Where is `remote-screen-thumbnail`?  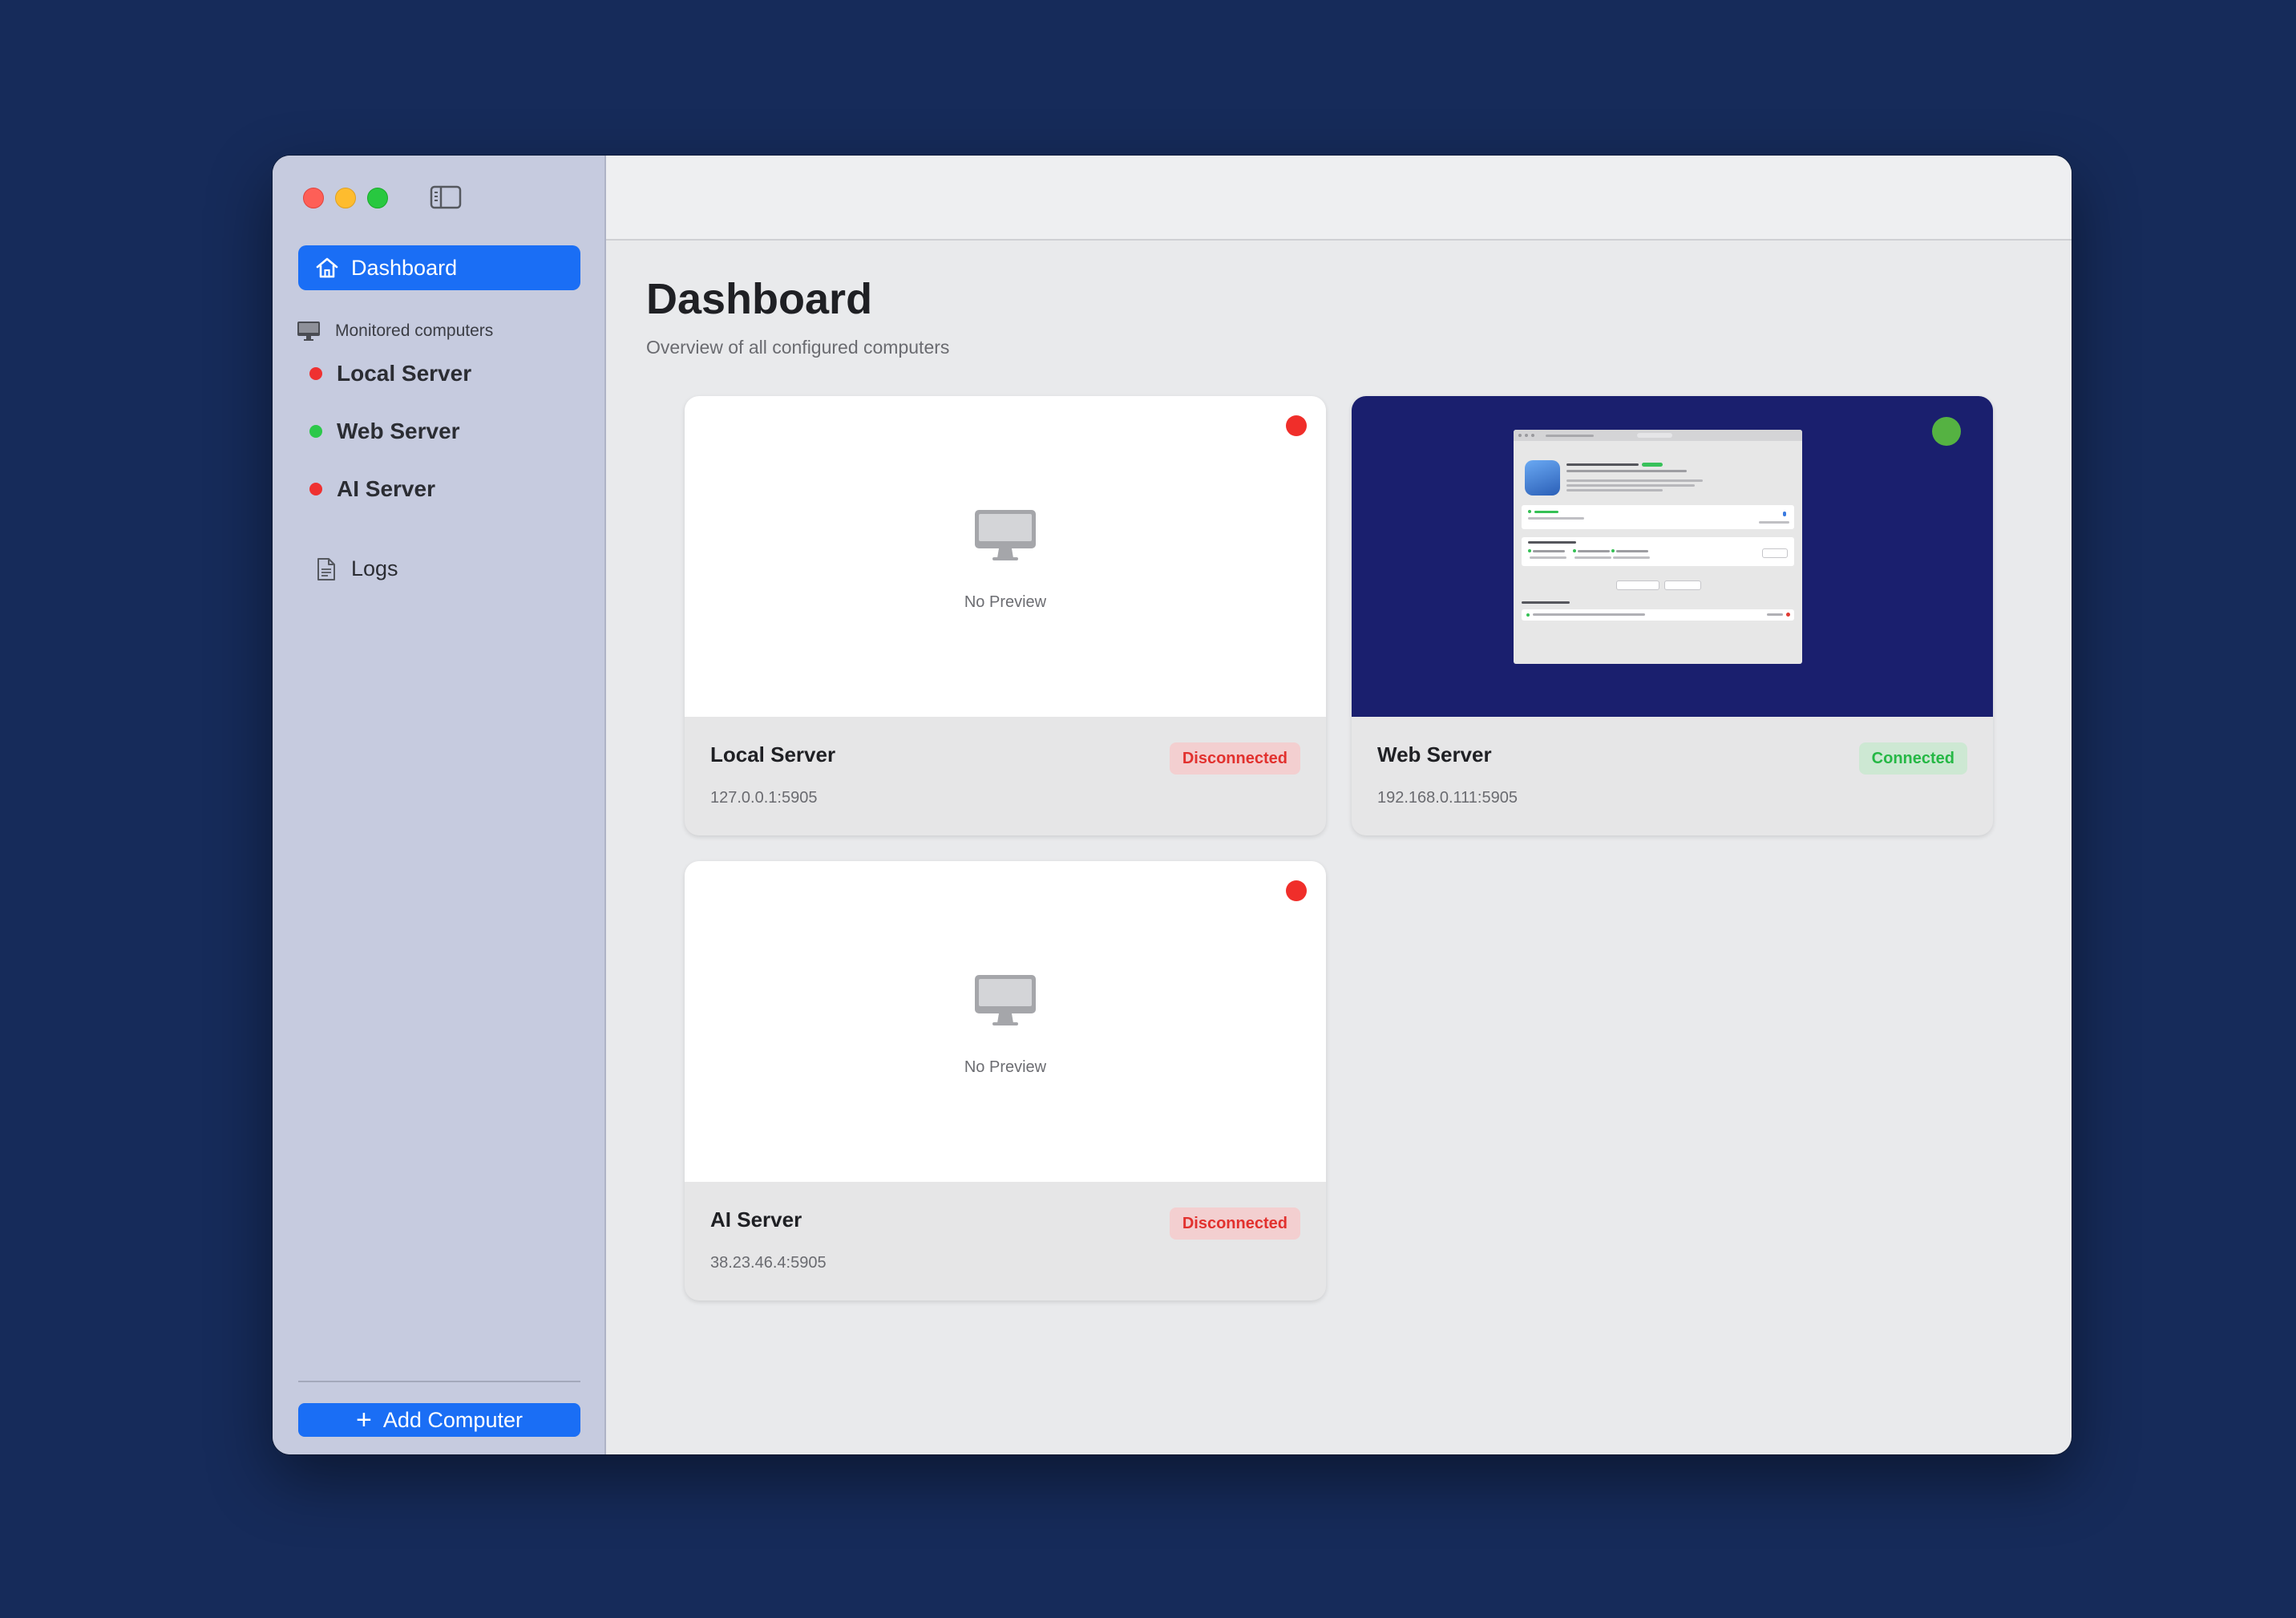 remote-screen-thumbnail is located at coordinates (1658, 547).